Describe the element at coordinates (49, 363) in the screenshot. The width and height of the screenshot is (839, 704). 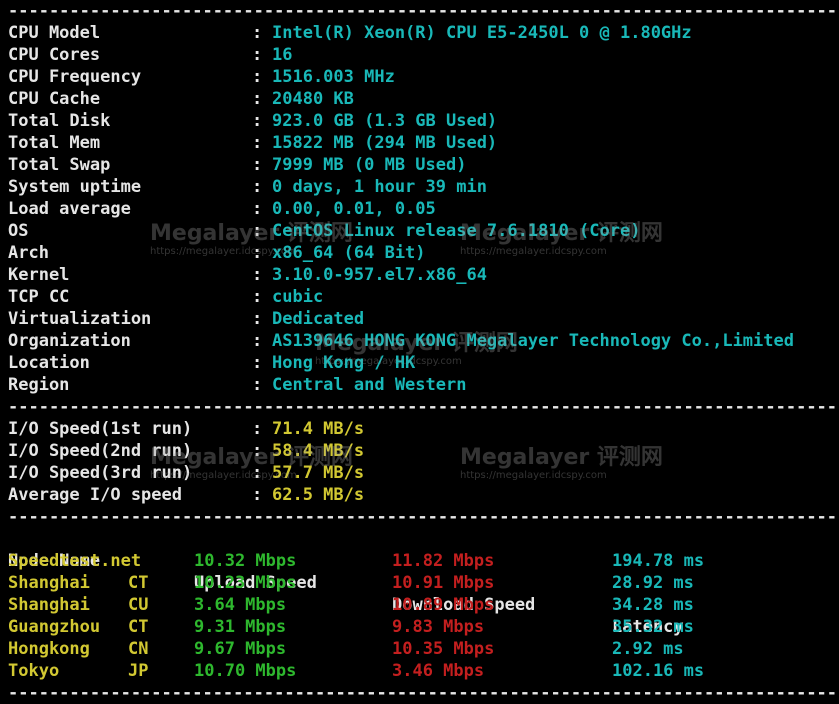
I see `info-label: Location` at that location.